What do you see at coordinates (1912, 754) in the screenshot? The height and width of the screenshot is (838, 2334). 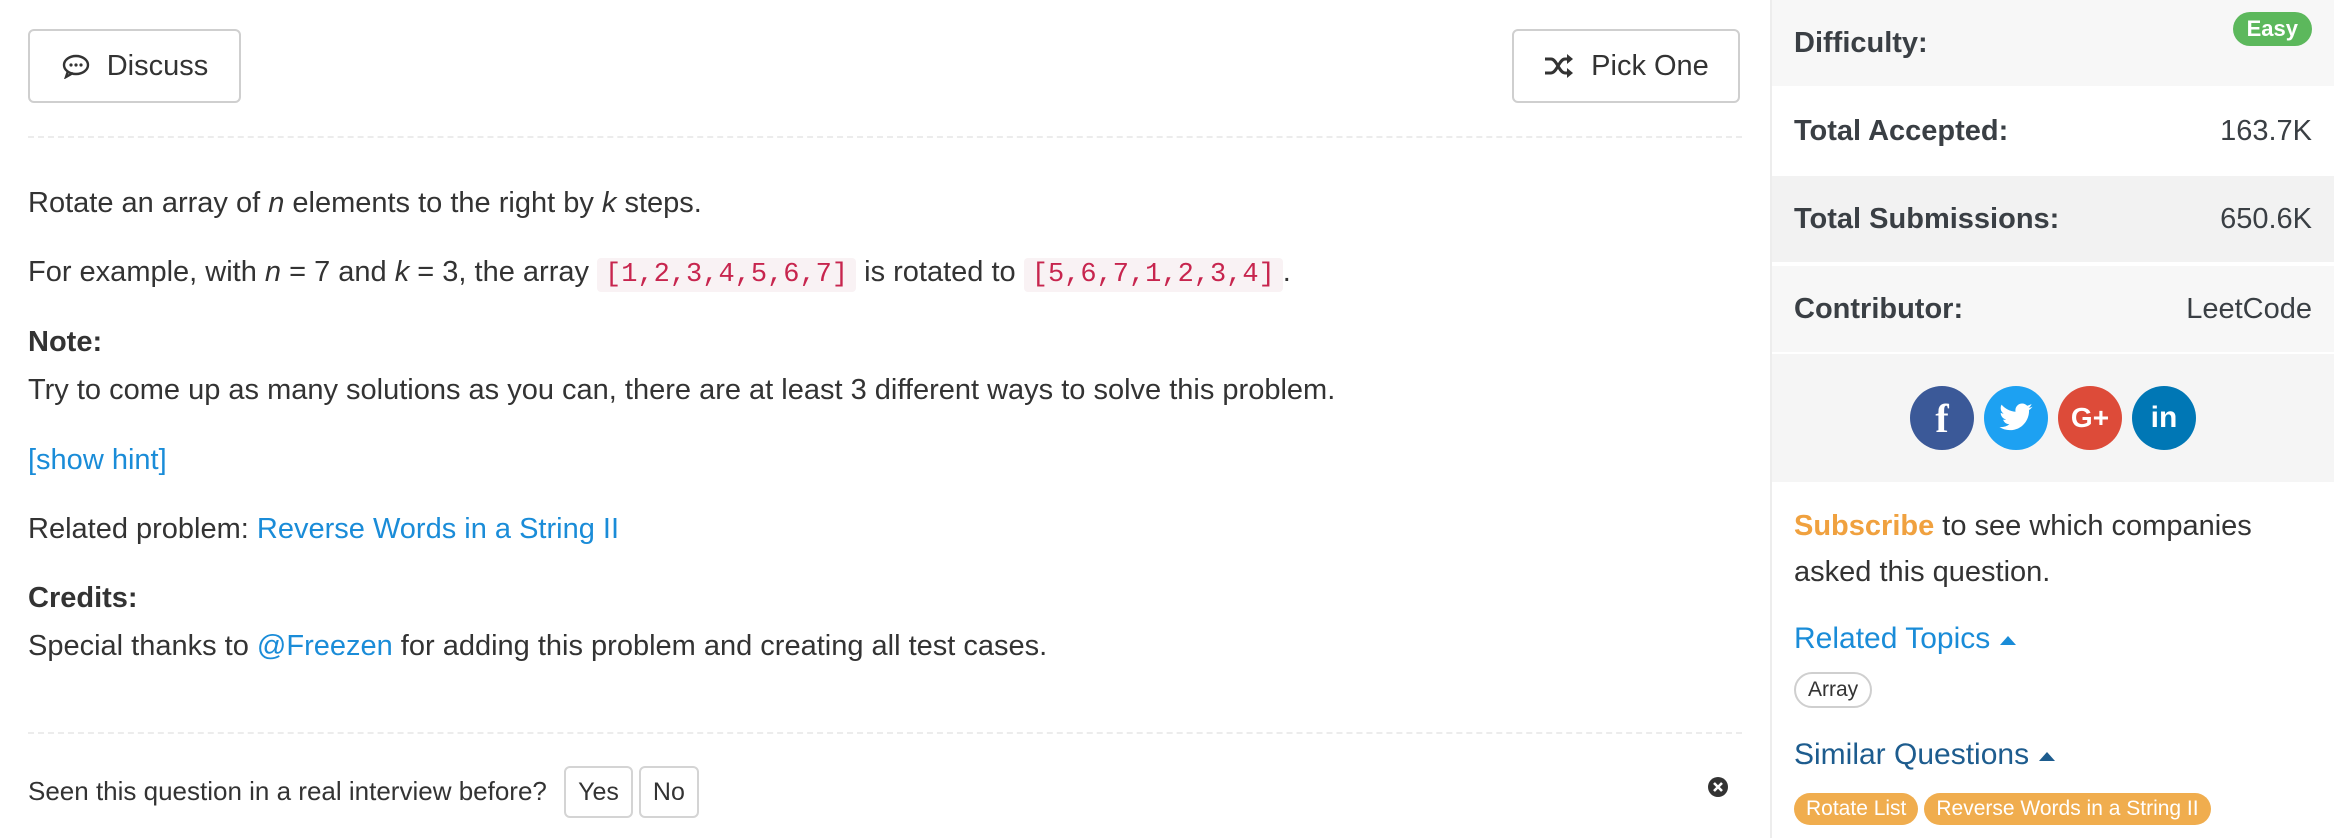 I see `similar-questions-label: Similar Questions` at bounding box center [1912, 754].